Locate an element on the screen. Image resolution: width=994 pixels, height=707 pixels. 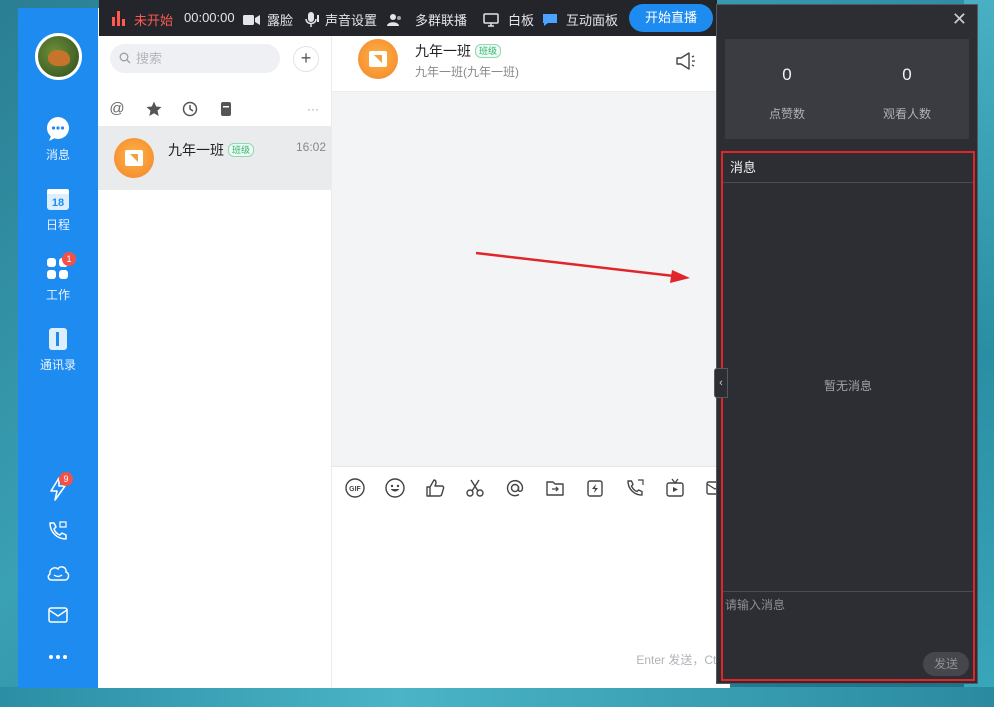
chat-title: 九年一班 is located at coordinates (443, 51).